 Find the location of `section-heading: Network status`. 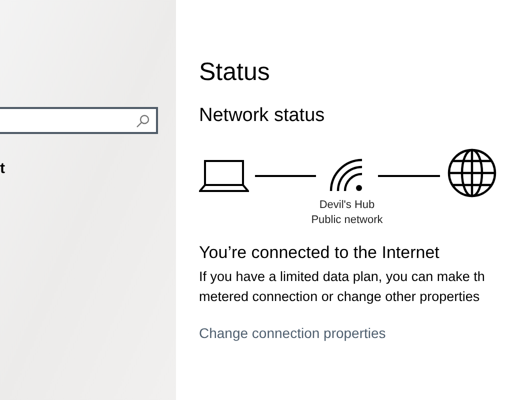

section-heading: Network status is located at coordinates (262, 116).